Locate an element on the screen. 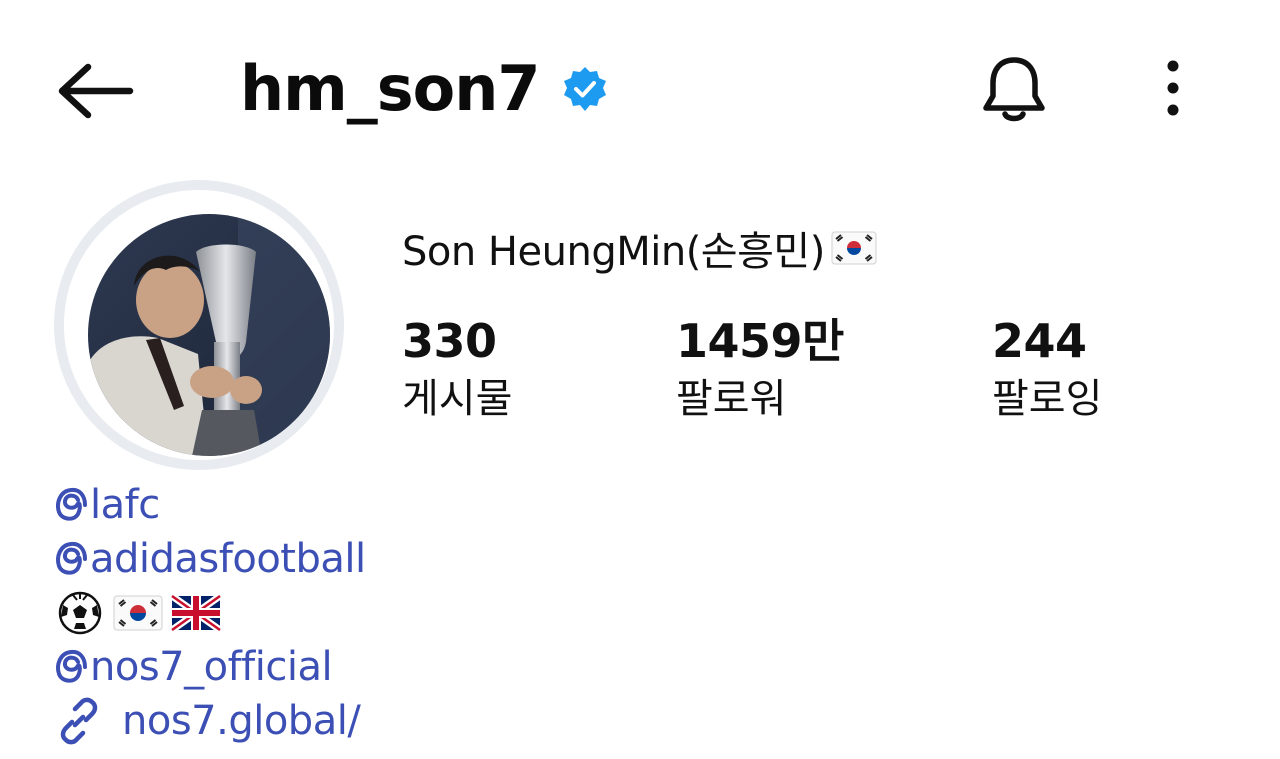  avatar-border is located at coordinates (199, 325).